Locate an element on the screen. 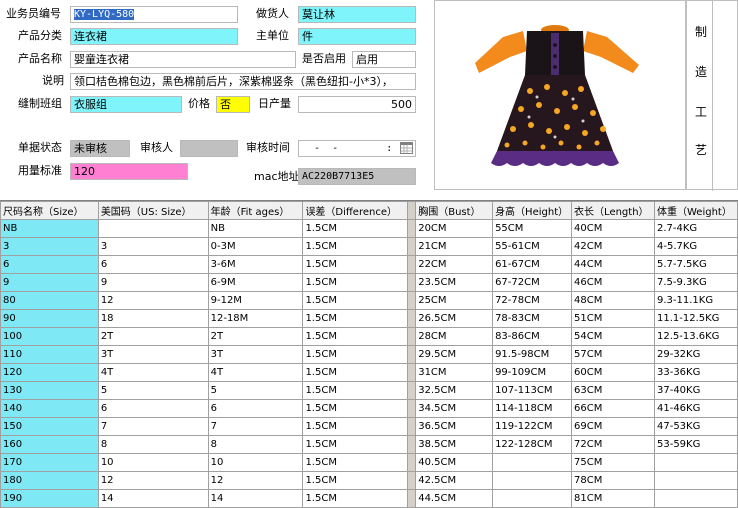 The height and width of the screenshot is (508, 738). table-cell: 42.5CM is located at coordinates (454, 480).